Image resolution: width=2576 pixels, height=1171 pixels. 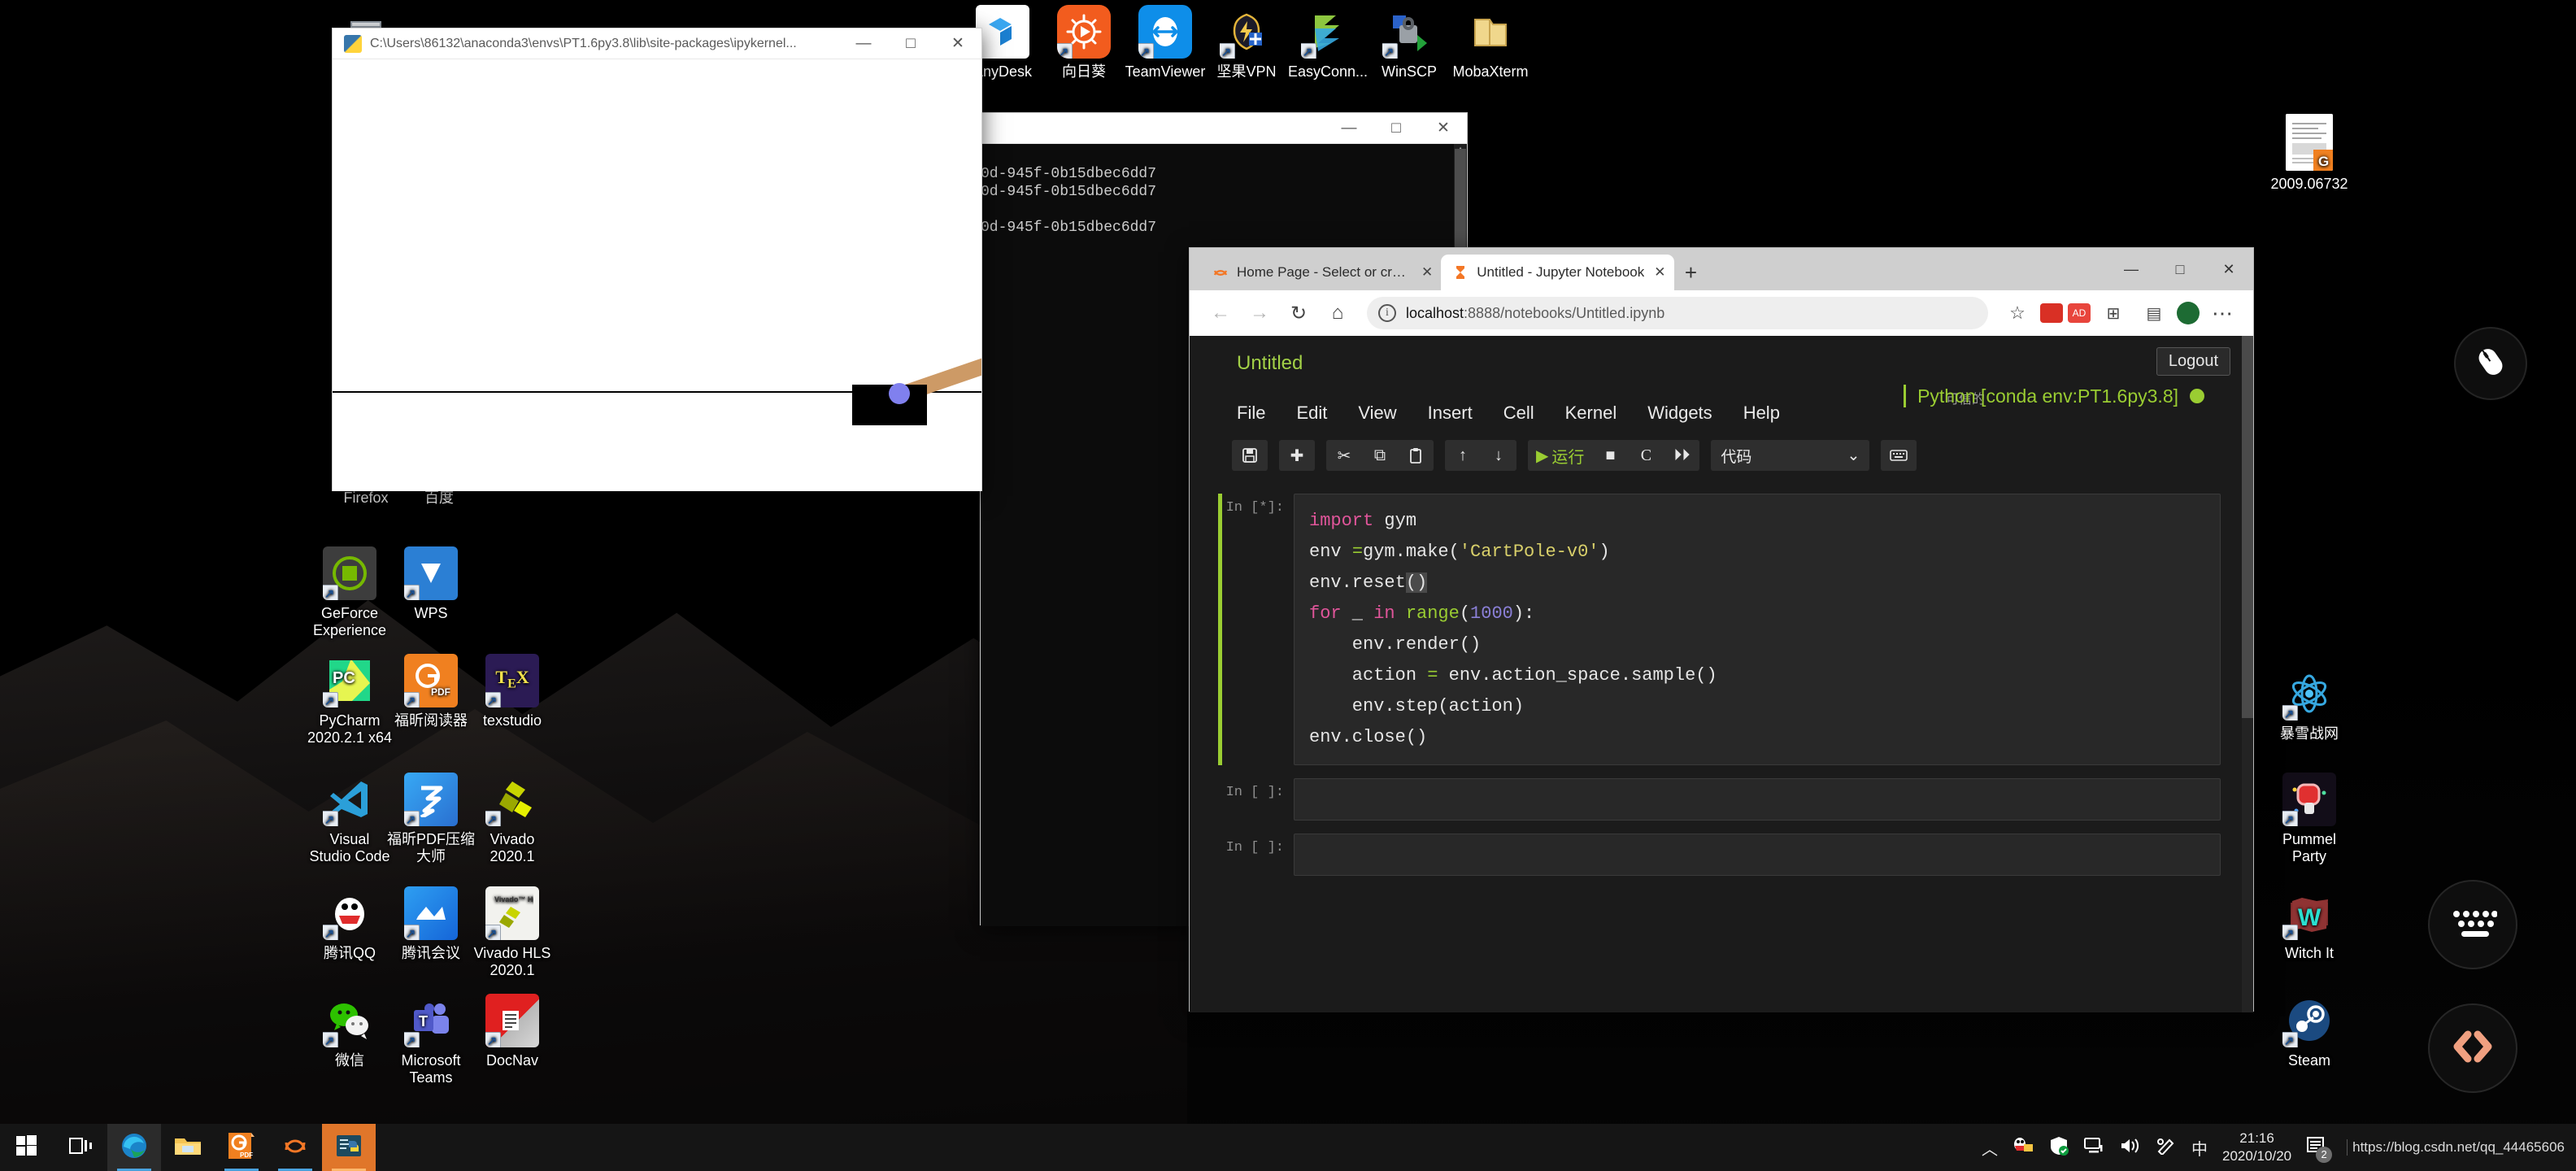 I want to click on clock: 21:16 2020/10/20, so click(x=2257, y=1147).